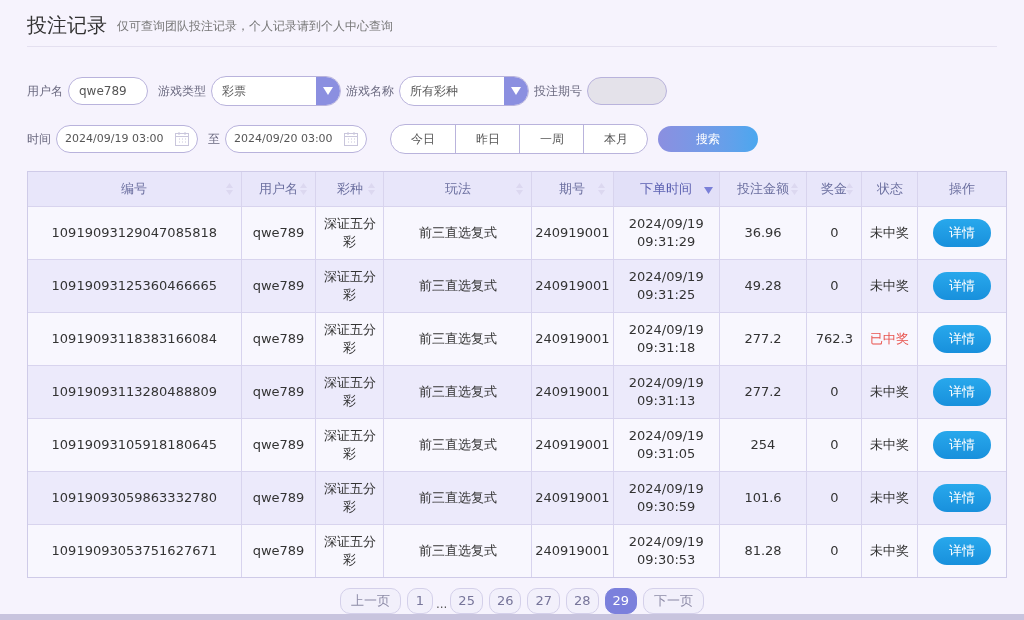  What do you see at coordinates (763, 445) in the screenshot?
I see `table-cell-text: 254` at bounding box center [763, 445].